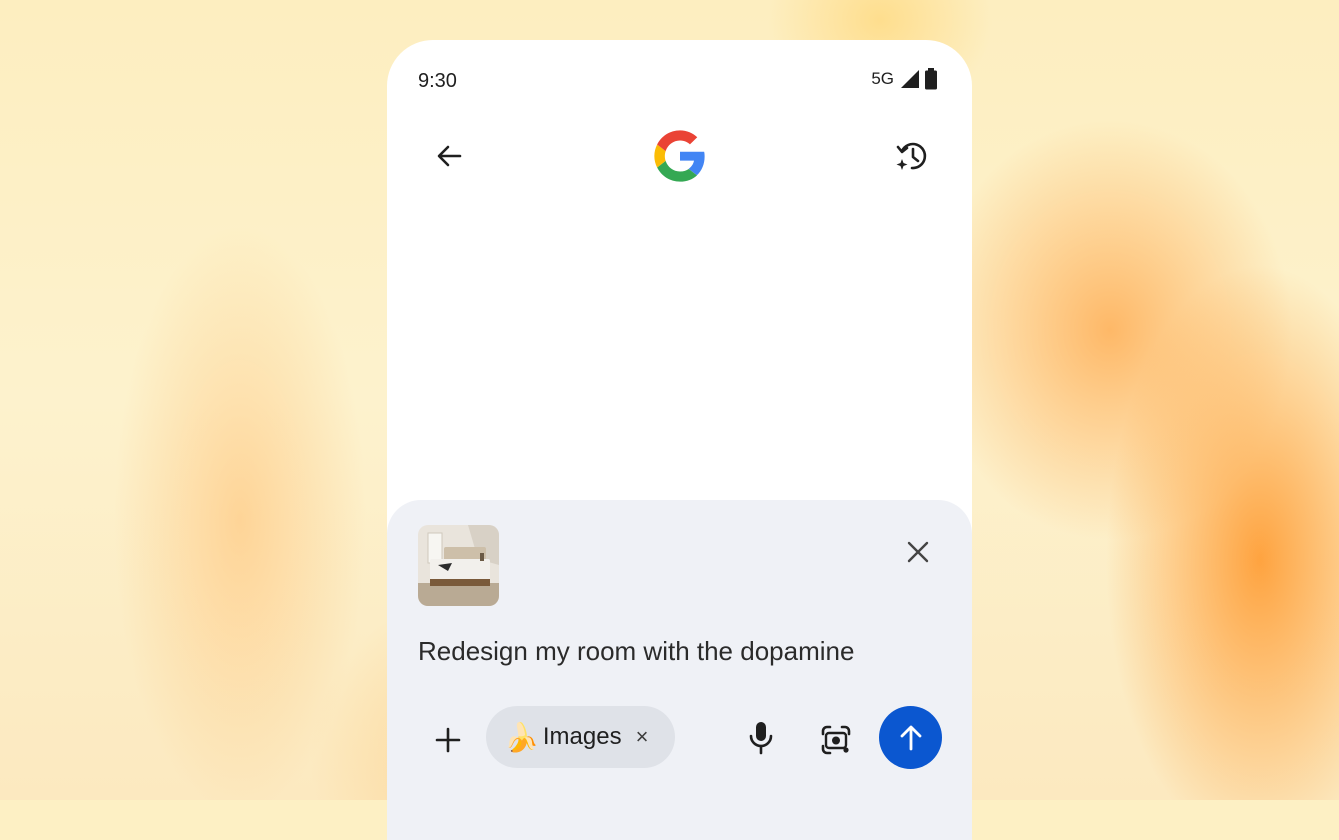  I want to click on network-label: 5G, so click(882, 78).